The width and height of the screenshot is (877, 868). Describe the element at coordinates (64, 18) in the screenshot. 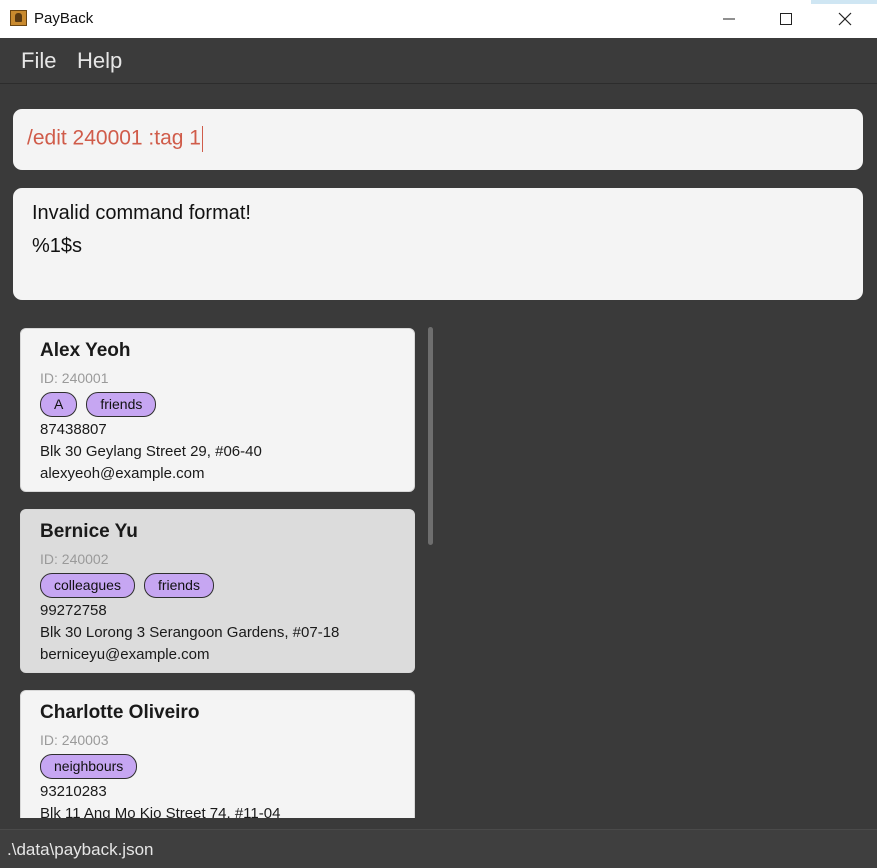

I see `window-title: PayBack` at that location.